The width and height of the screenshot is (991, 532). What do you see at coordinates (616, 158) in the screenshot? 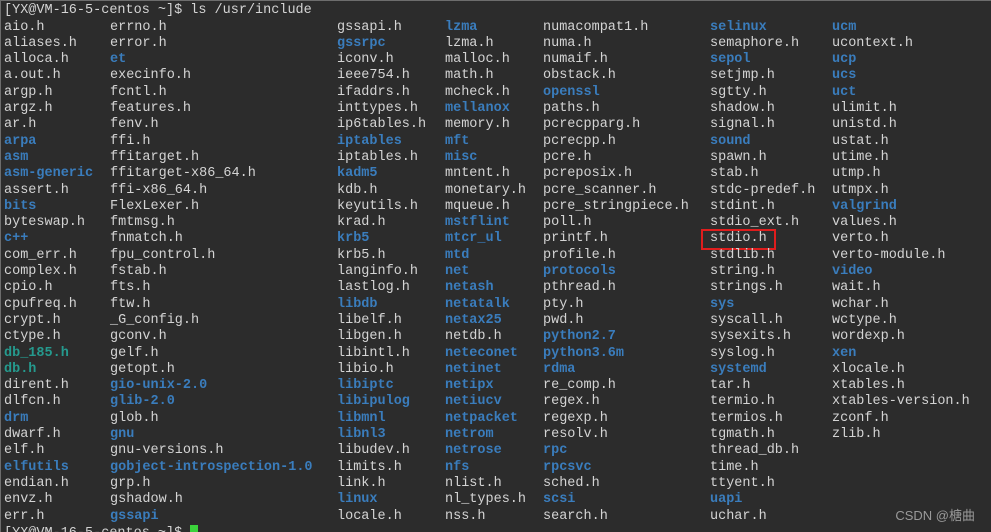
I see `listing-row: pcre.h` at bounding box center [616, 158].